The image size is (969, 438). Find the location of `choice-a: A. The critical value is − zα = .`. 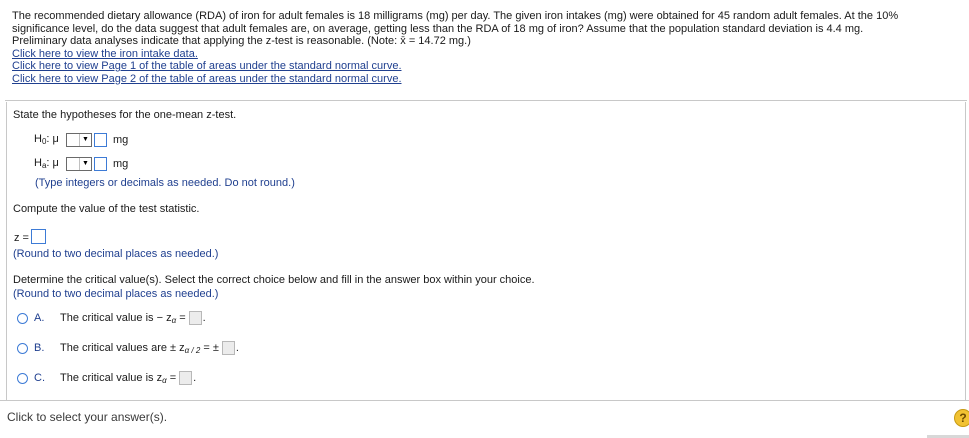

choice-a: A. The critical value is − zα = . is located at coordinates (111, 318).